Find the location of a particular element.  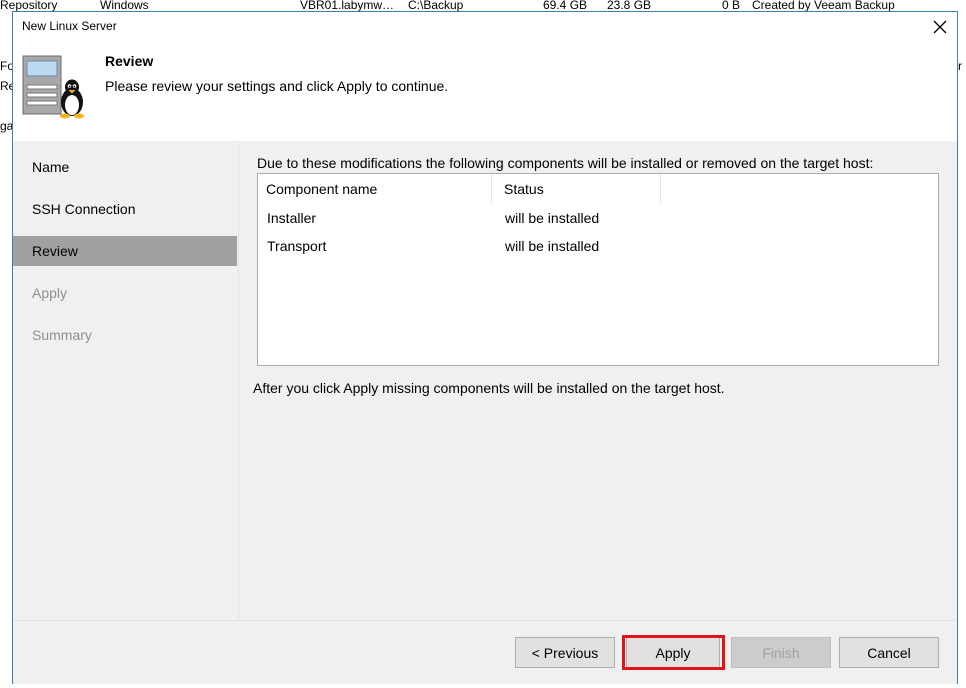

button-bar: < Previous Apply Finish Cancel is located at coordinates (485, 652).